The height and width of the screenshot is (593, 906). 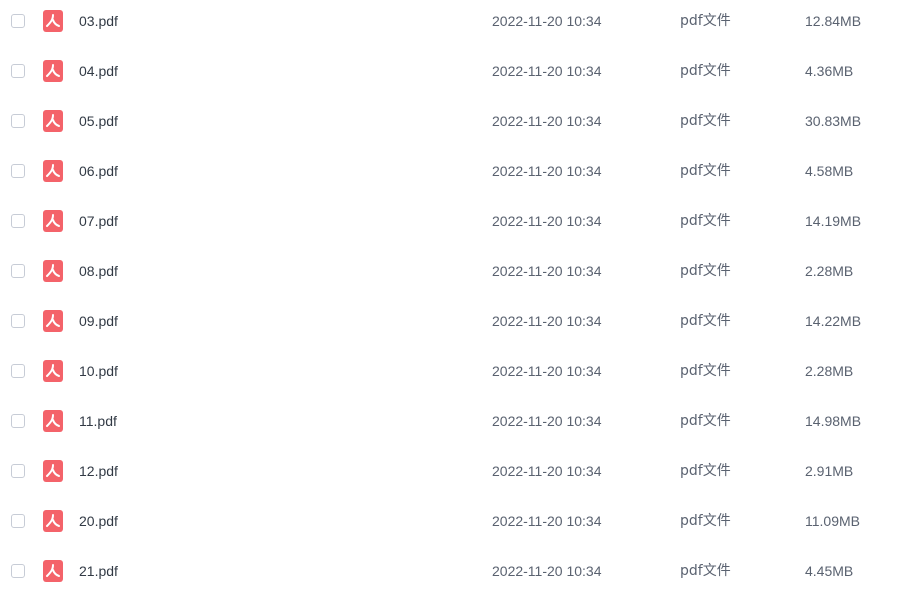 I want to click on file-name: 11.pdf, so click(x=98, y=421).